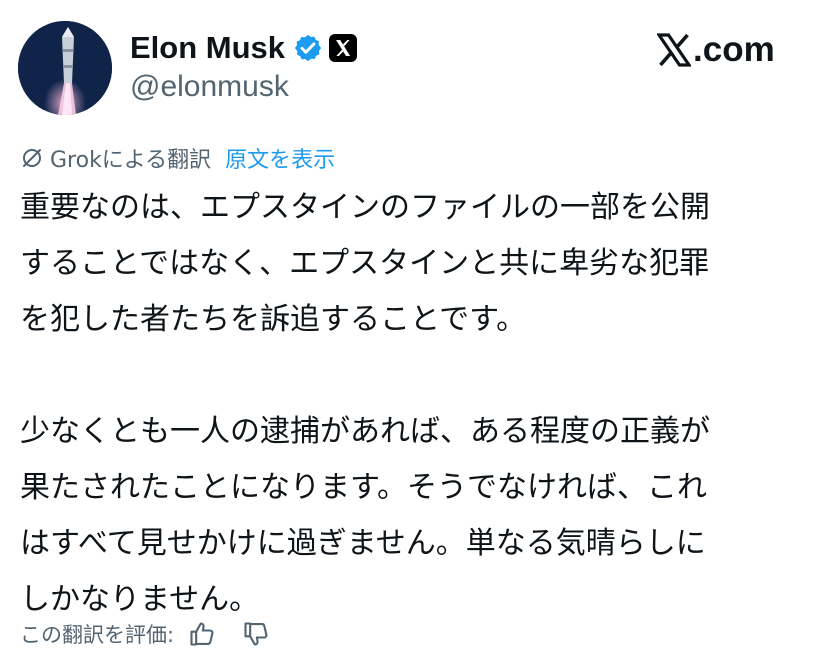 The height and width of the screenshot is (658, 828). Describe the element at coordinates (363, 487) in the screenshot. I see `post-line: 果たされたことになります。そうでなければ、これ` at that location.